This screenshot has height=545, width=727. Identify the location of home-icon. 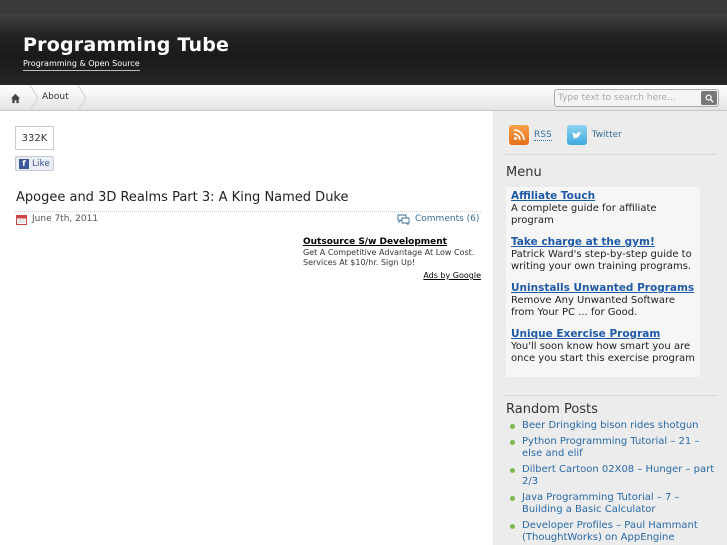
(15, 98).